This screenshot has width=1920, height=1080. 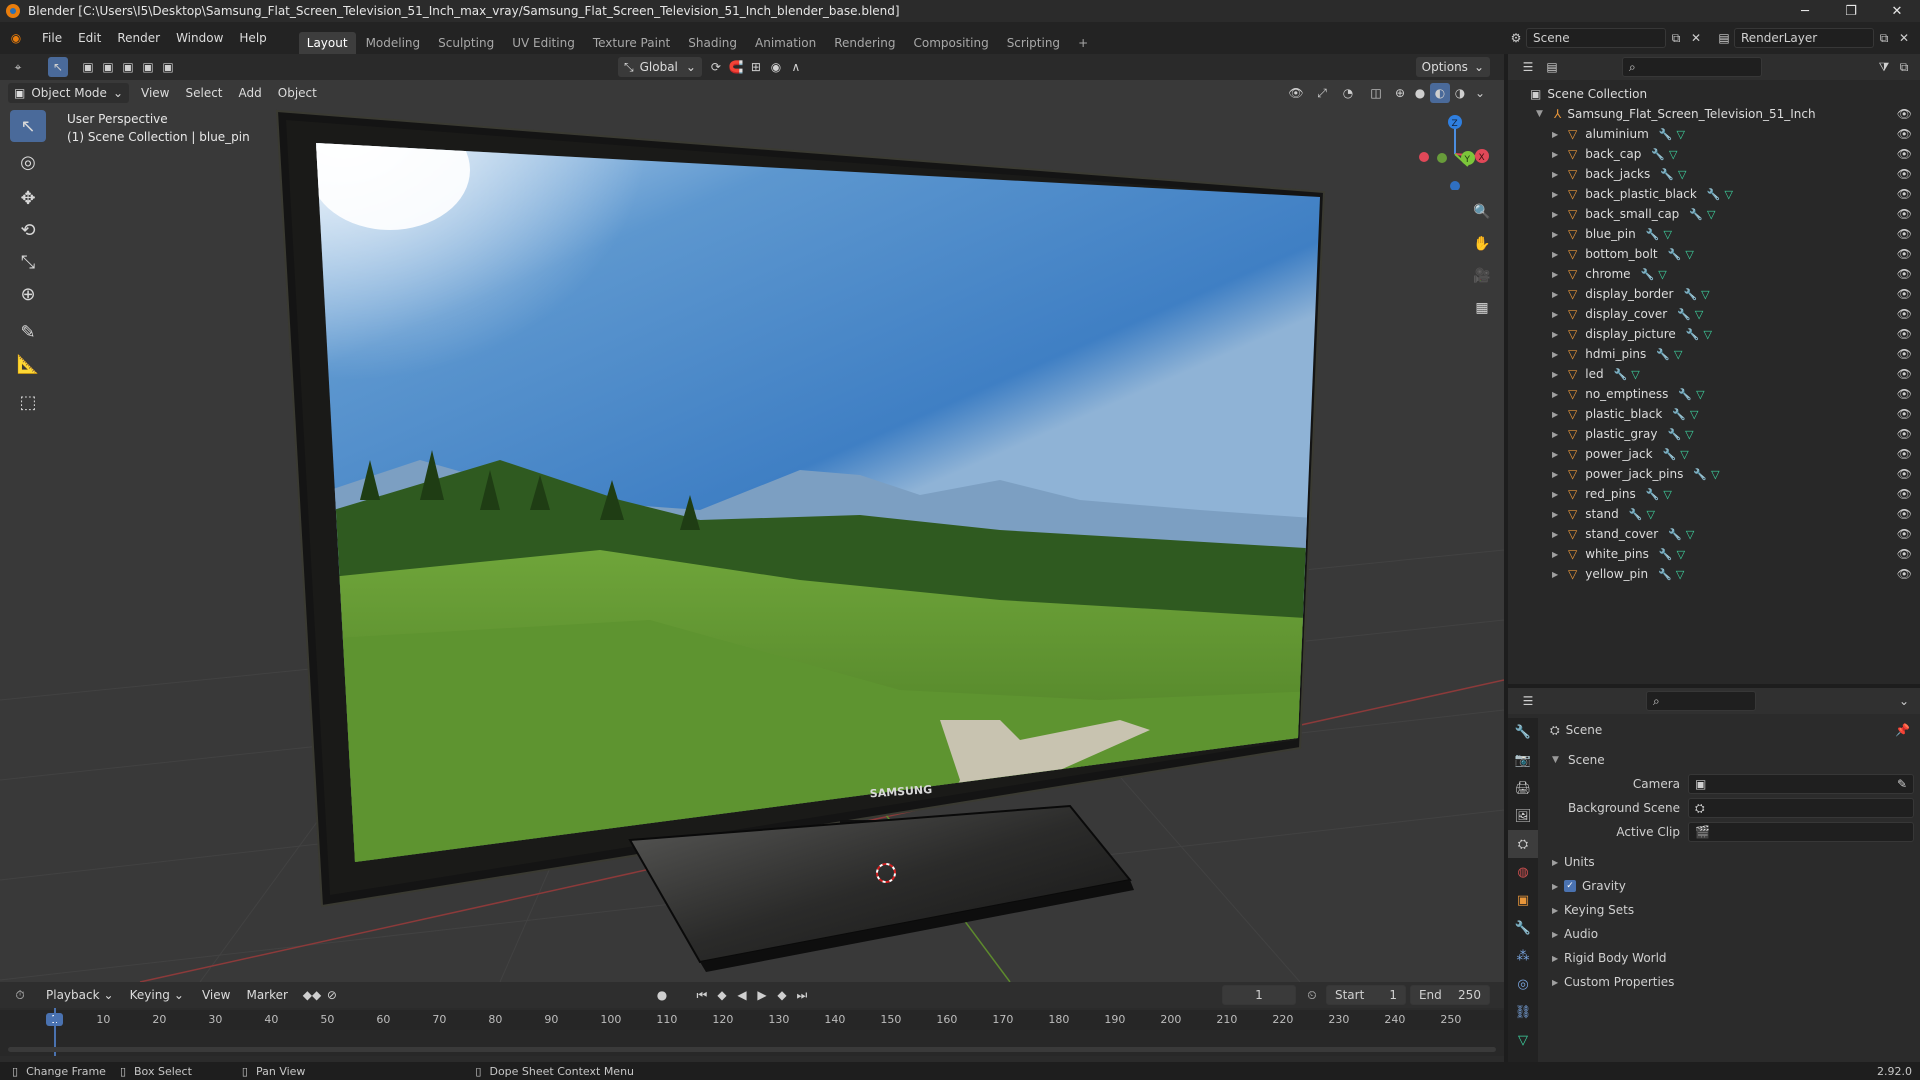 What do you see at coordinates (1460, 93) in the screenshot?
I see `rendered-shading-icon: ◑` at bounding box center [1460, 93].